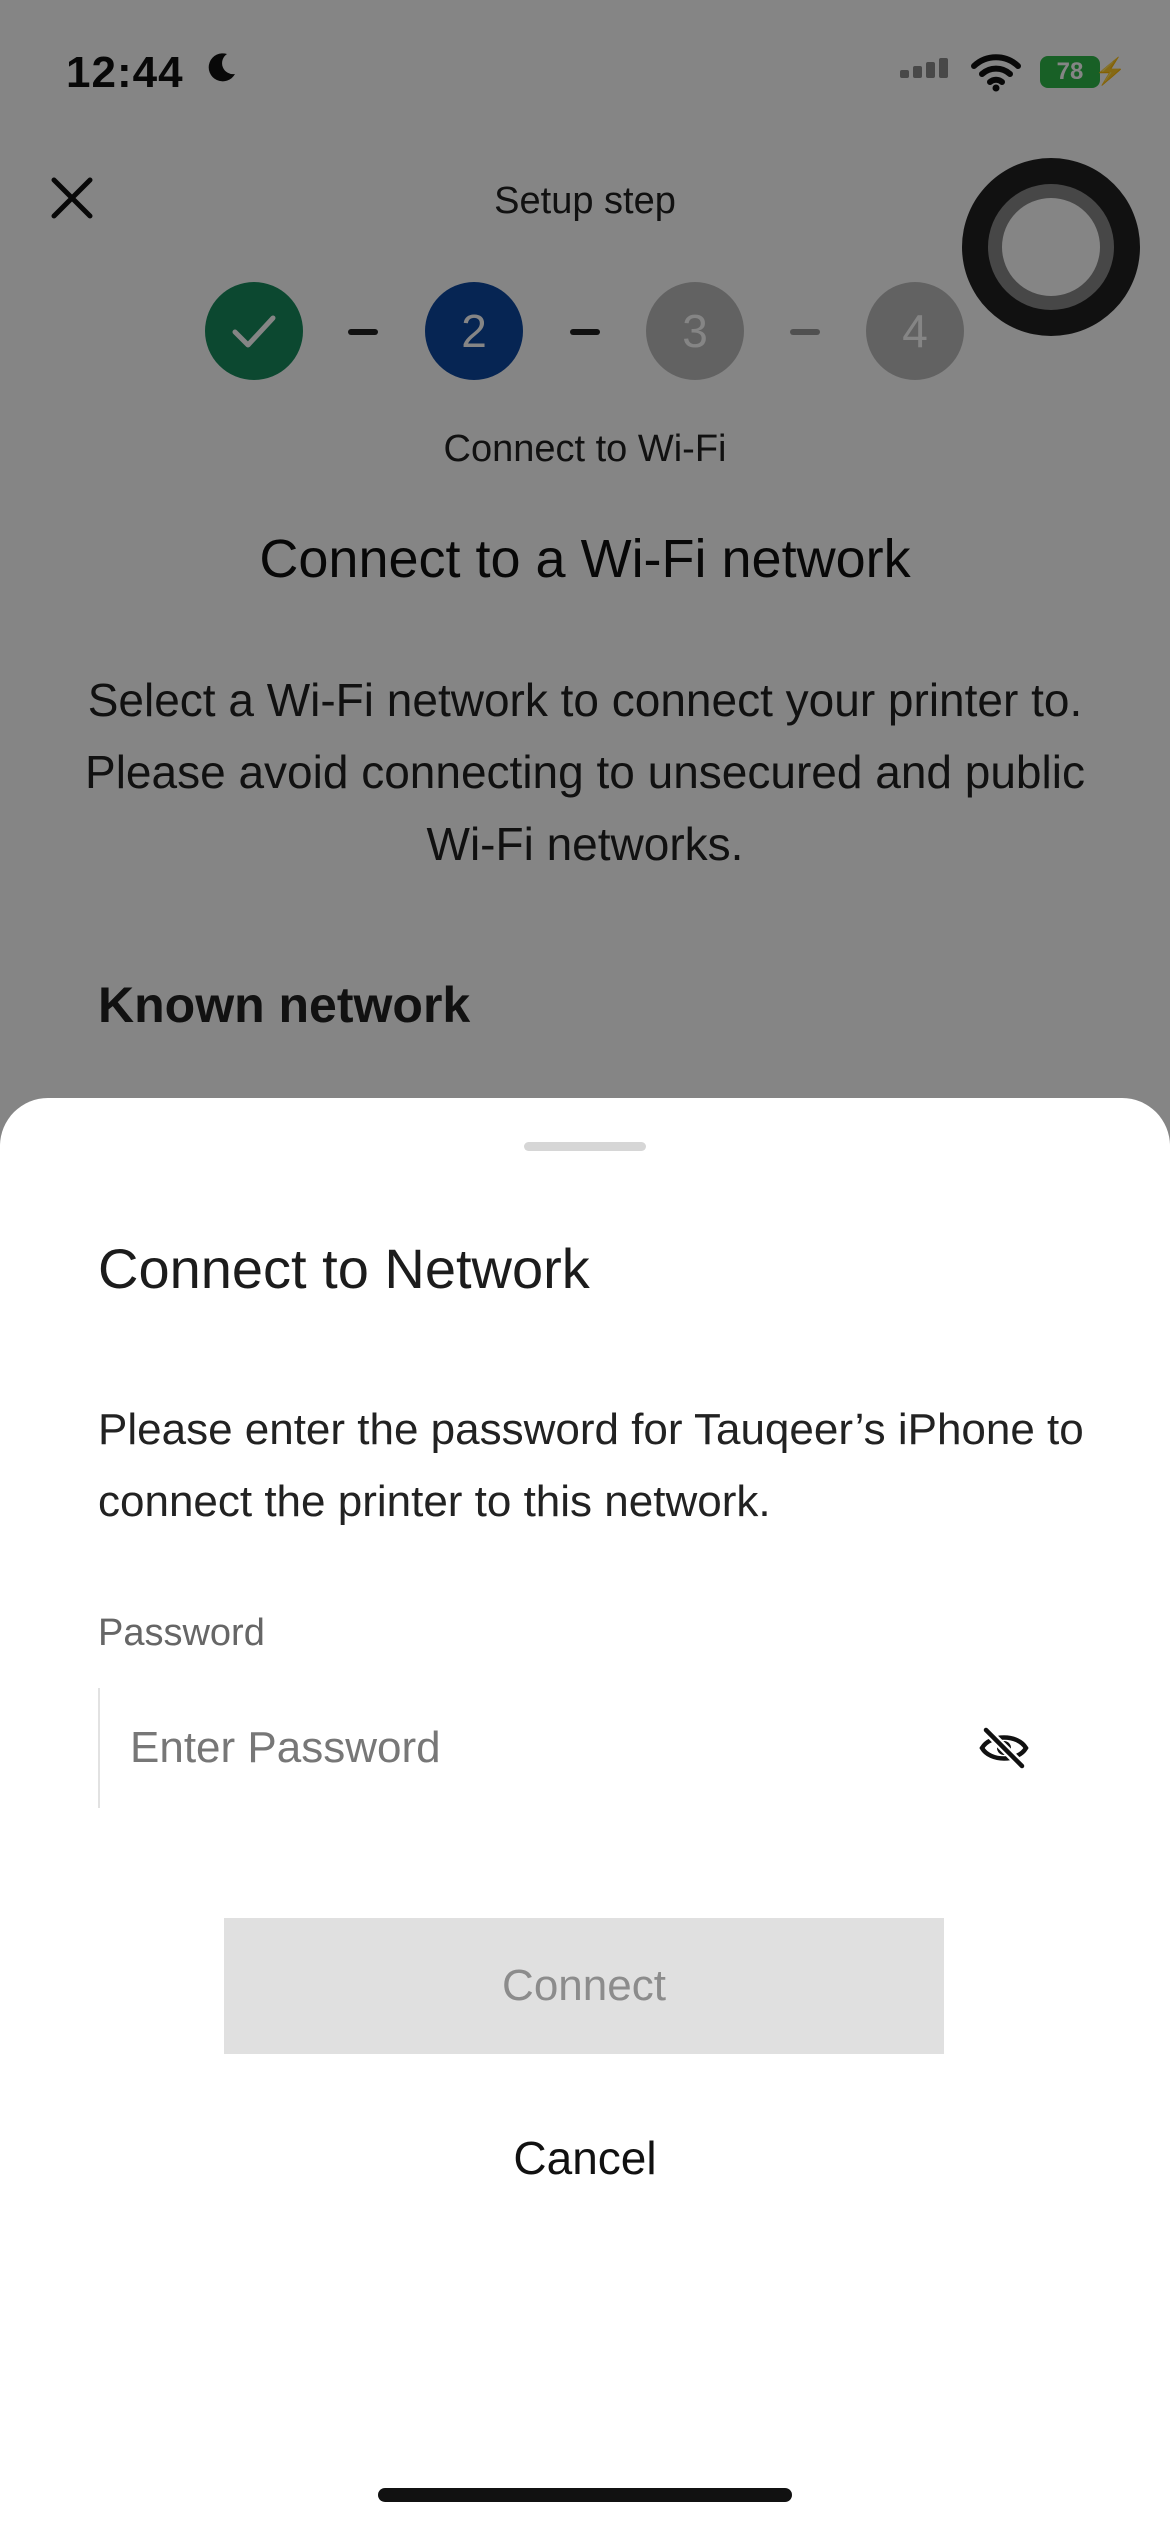 The height and width of the screenshot is (2532, 1170). Describe the element at coordinates (585, 2495) in the screenshot. I see `home-indicator` at that location.